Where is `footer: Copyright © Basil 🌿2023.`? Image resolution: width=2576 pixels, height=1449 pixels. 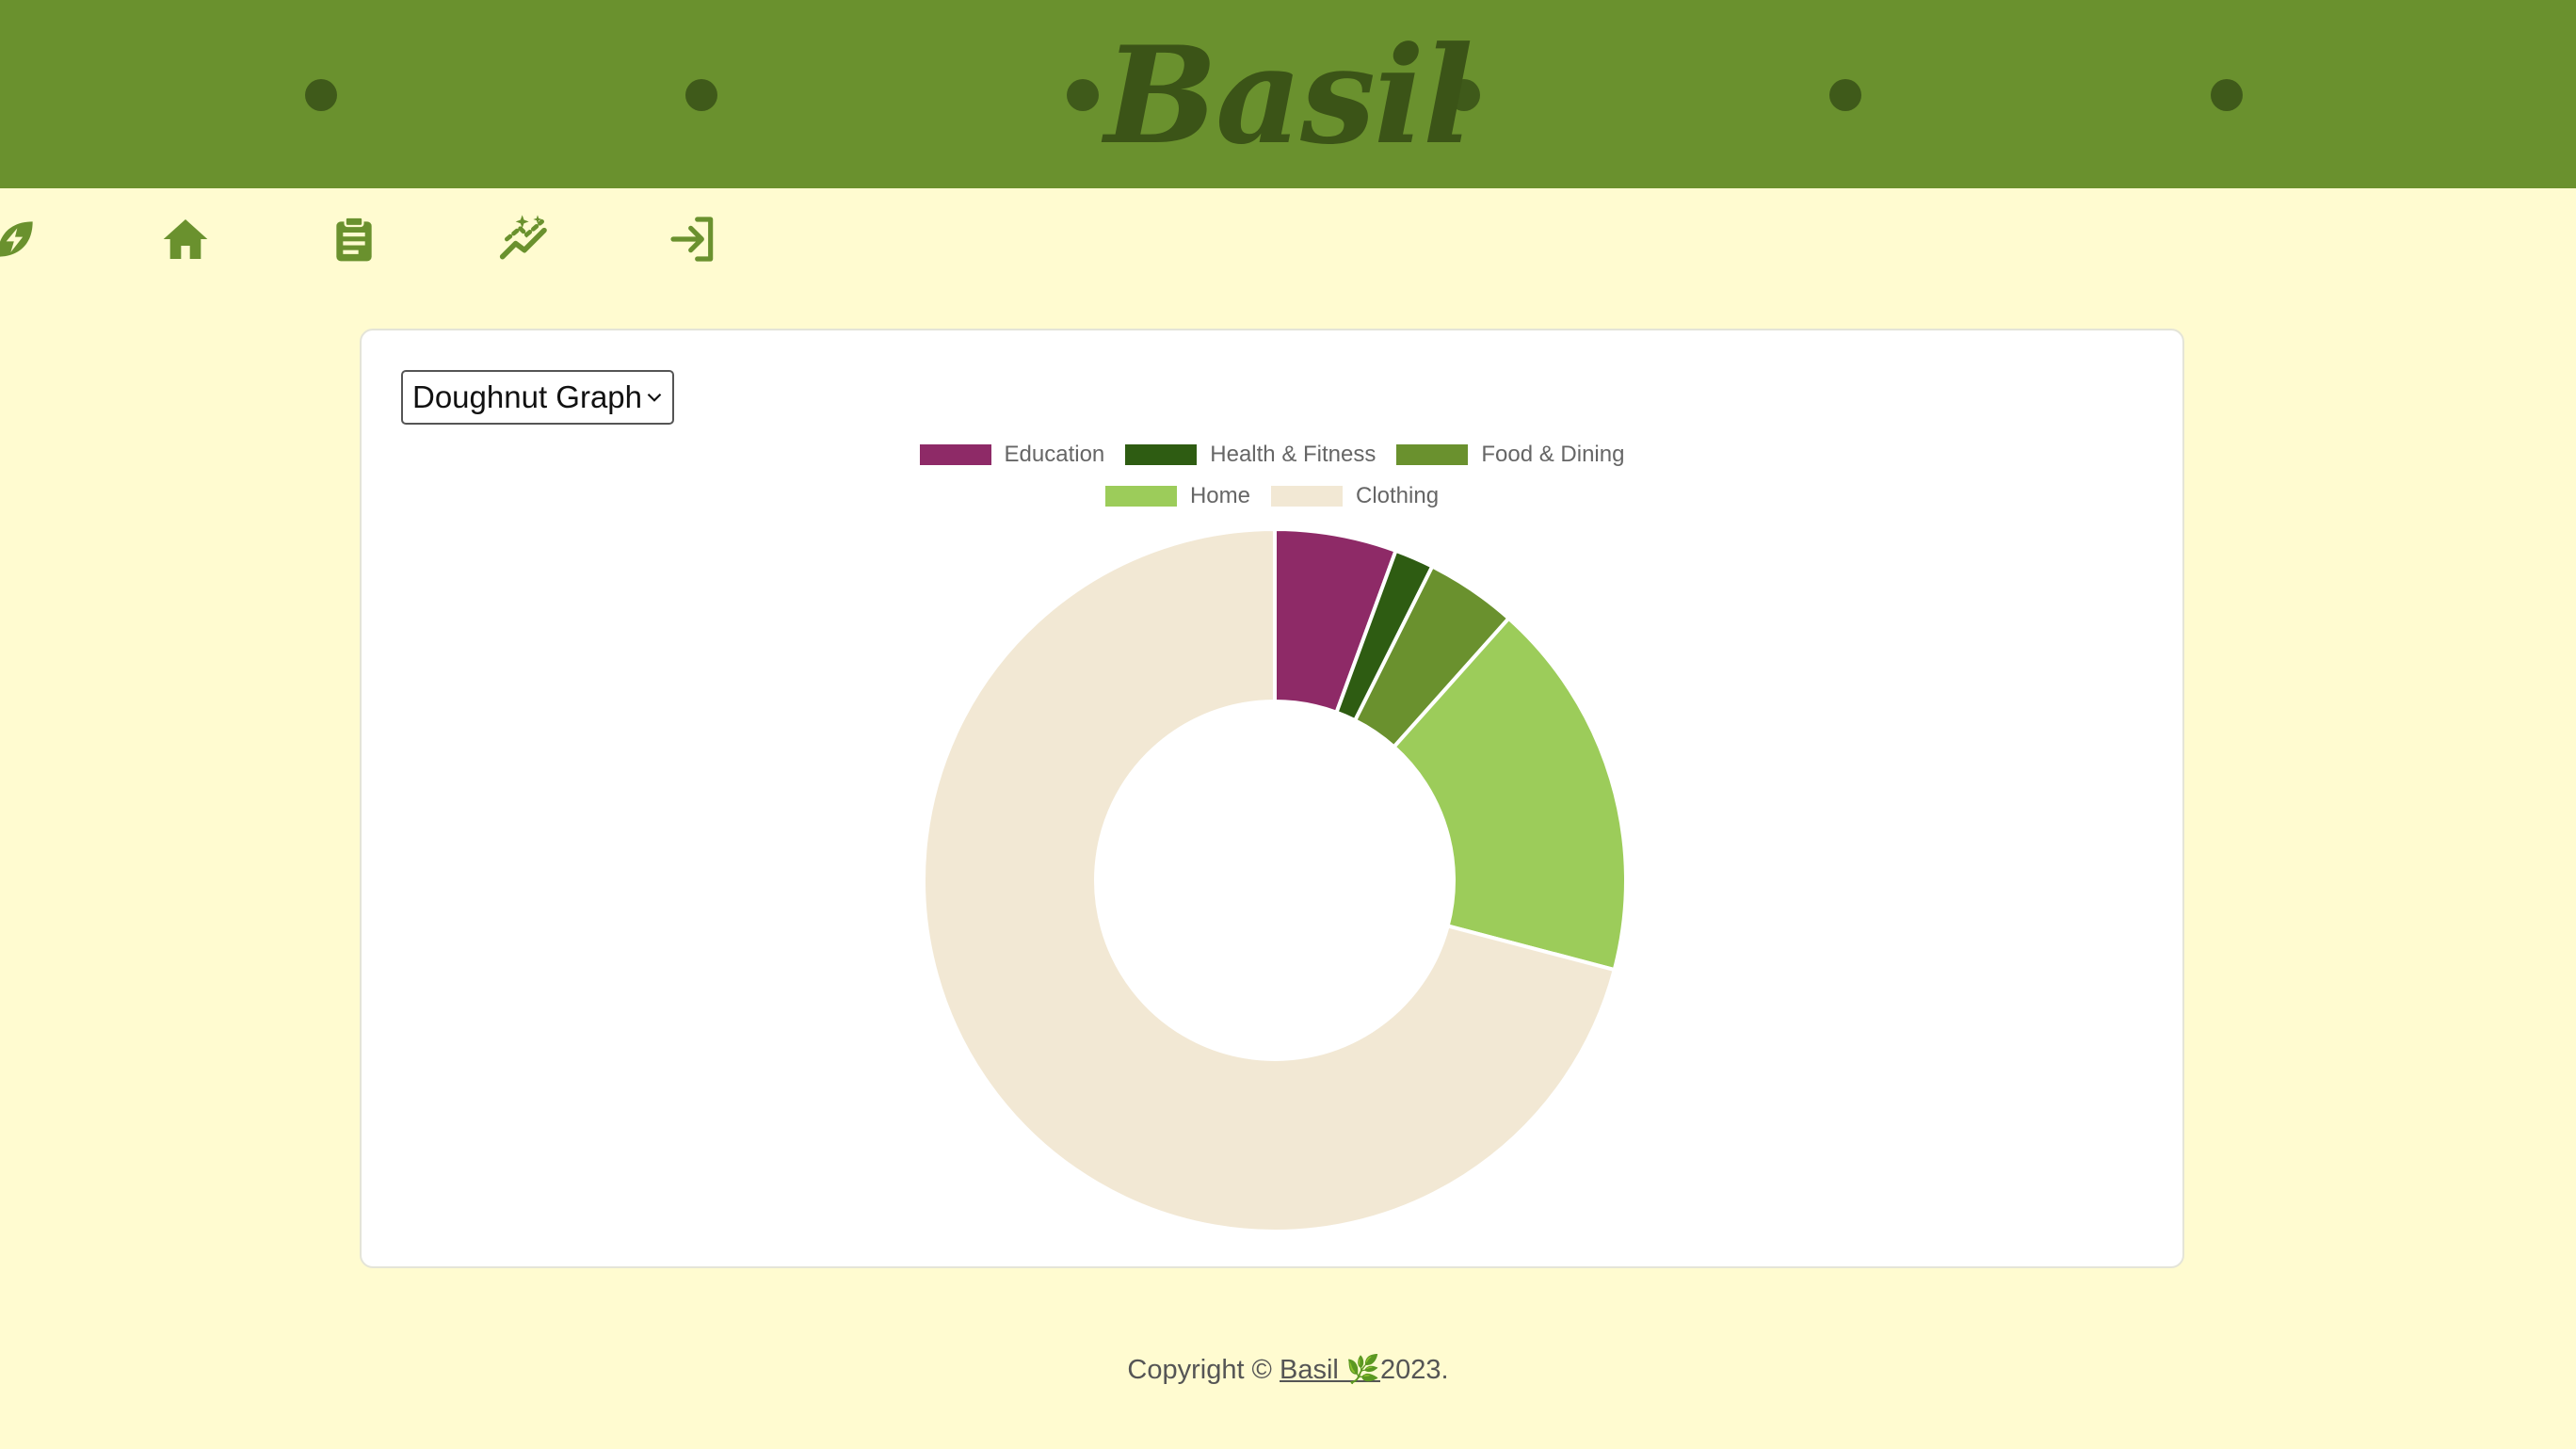
footer: Copyright © Basil 🌿2023. is located at coordinates (1288, 1370).